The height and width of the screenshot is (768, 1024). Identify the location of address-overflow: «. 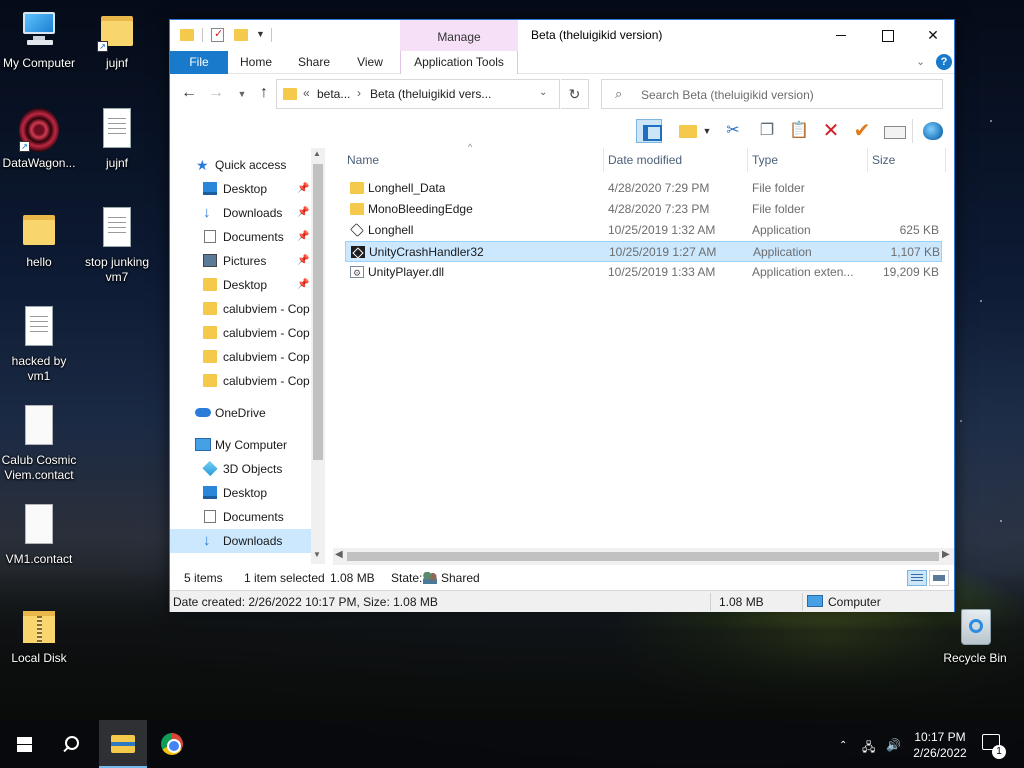
(306, 93).